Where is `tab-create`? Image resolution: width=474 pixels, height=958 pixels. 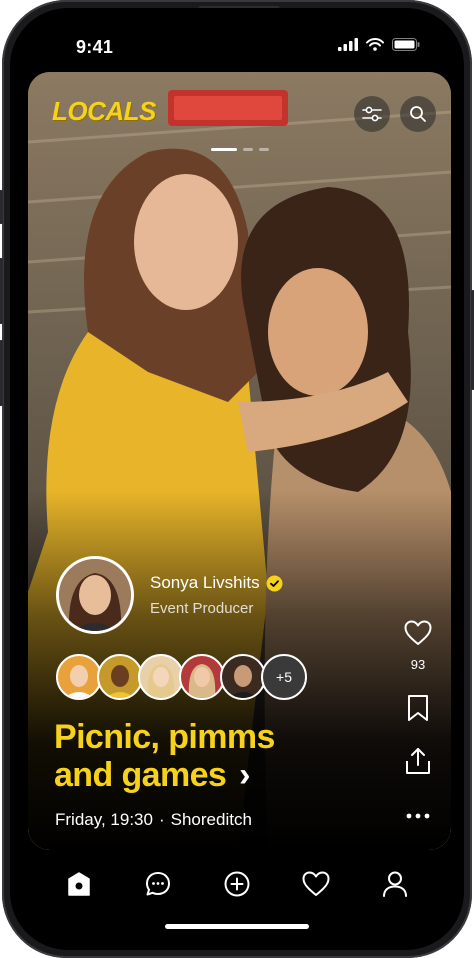 tab-create is located at coordinates (237, 884).